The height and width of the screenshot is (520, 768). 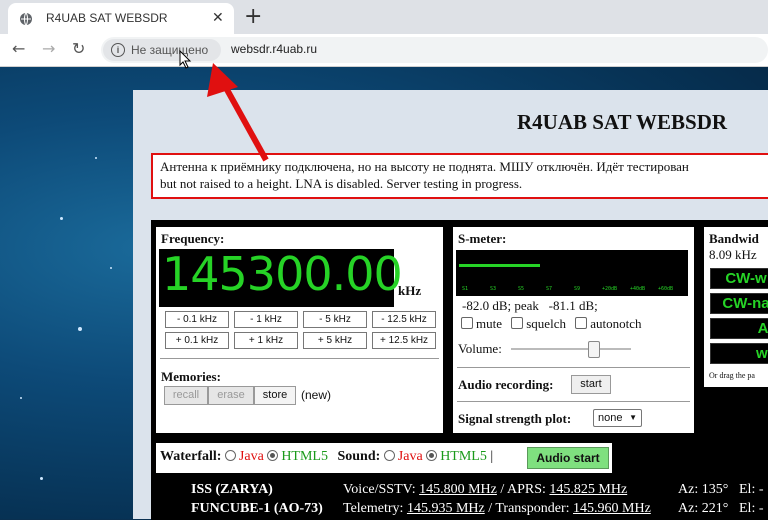 What do you see at coordinates (238, 112) in the screenshot?
I see `annotation-arrow-icon` at bounding box center [238, 112].